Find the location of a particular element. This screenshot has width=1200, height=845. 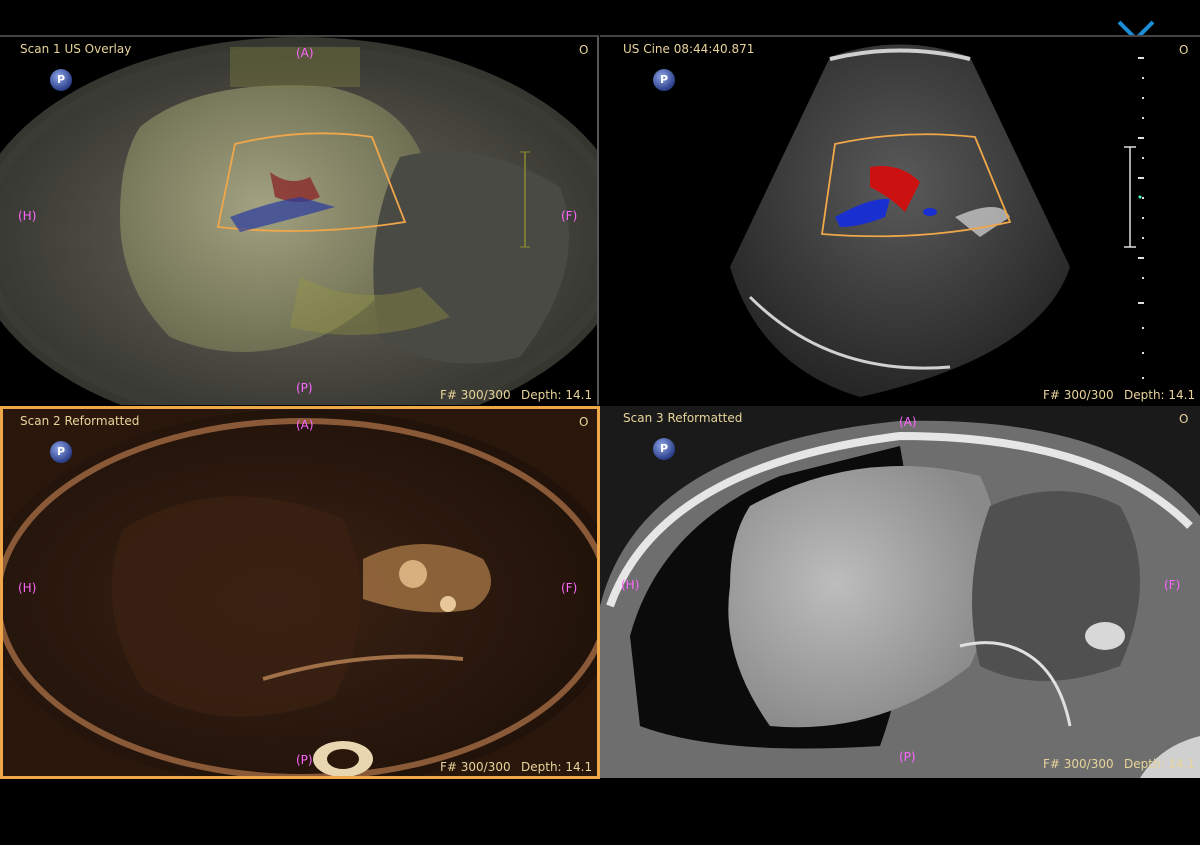

viewport-title: Scan 3 Reformatted is located at coordinates (683, 418).